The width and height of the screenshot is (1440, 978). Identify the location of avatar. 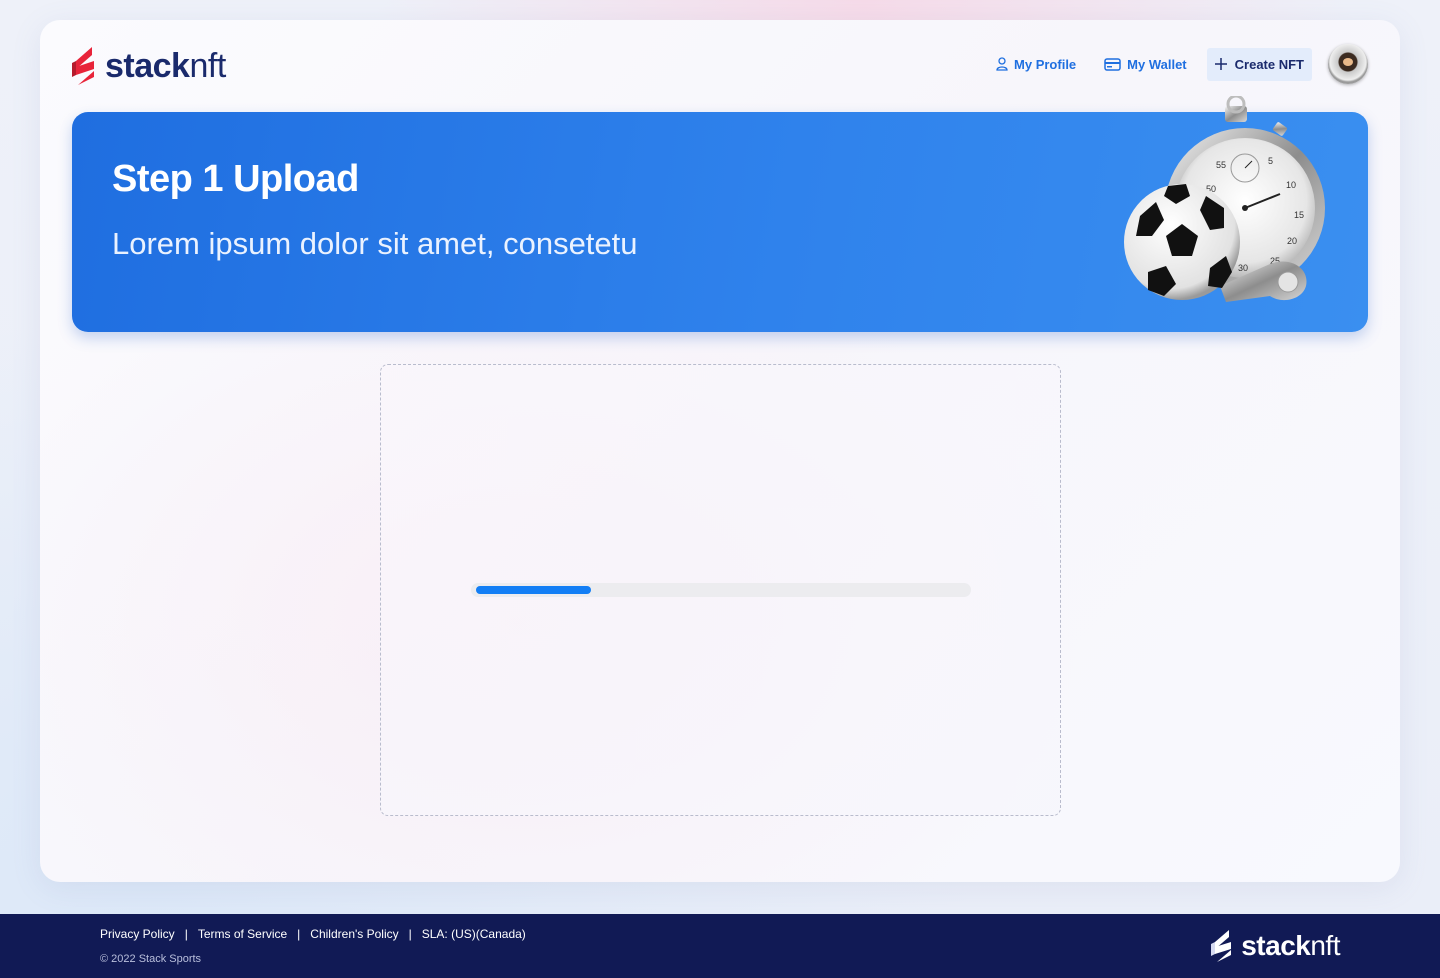
(1348, 64).